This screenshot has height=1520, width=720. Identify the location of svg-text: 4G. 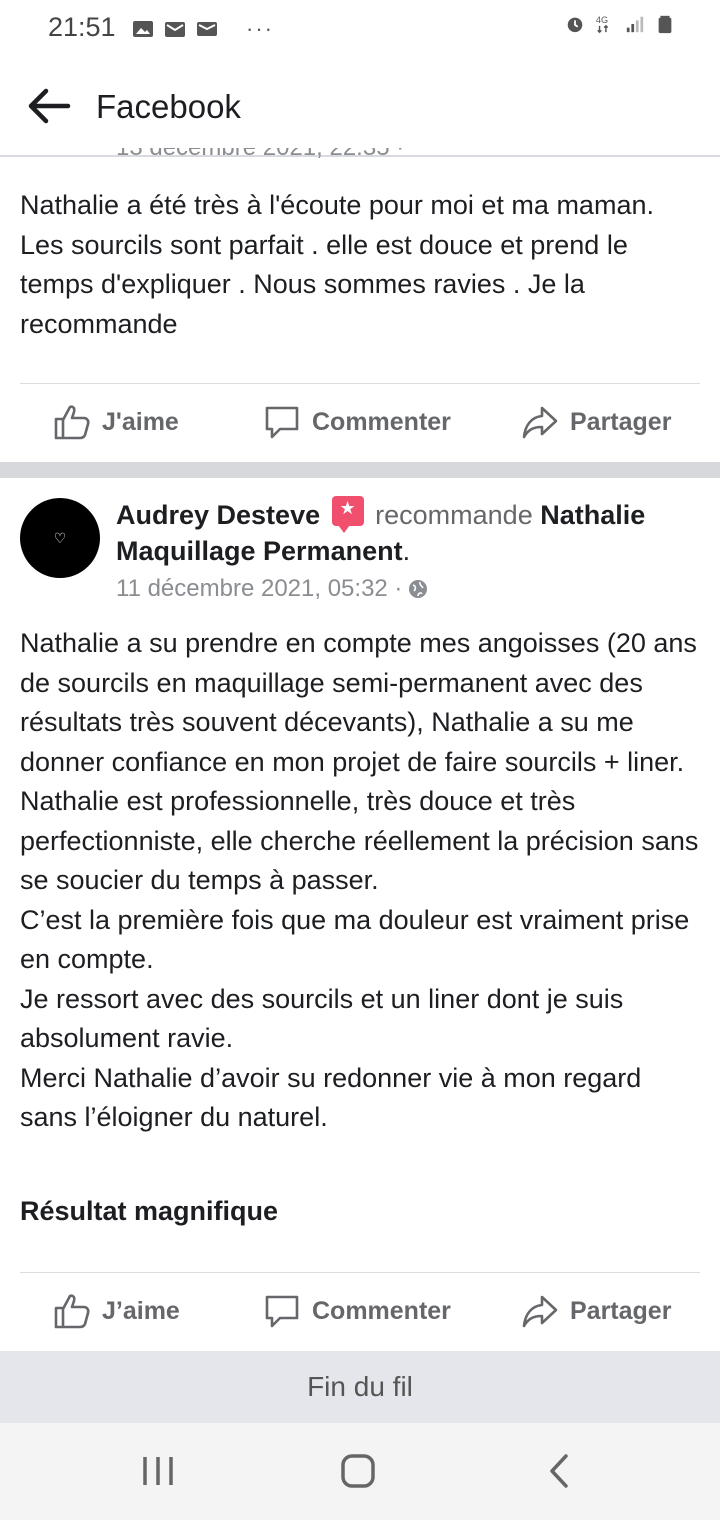
(602, 20).